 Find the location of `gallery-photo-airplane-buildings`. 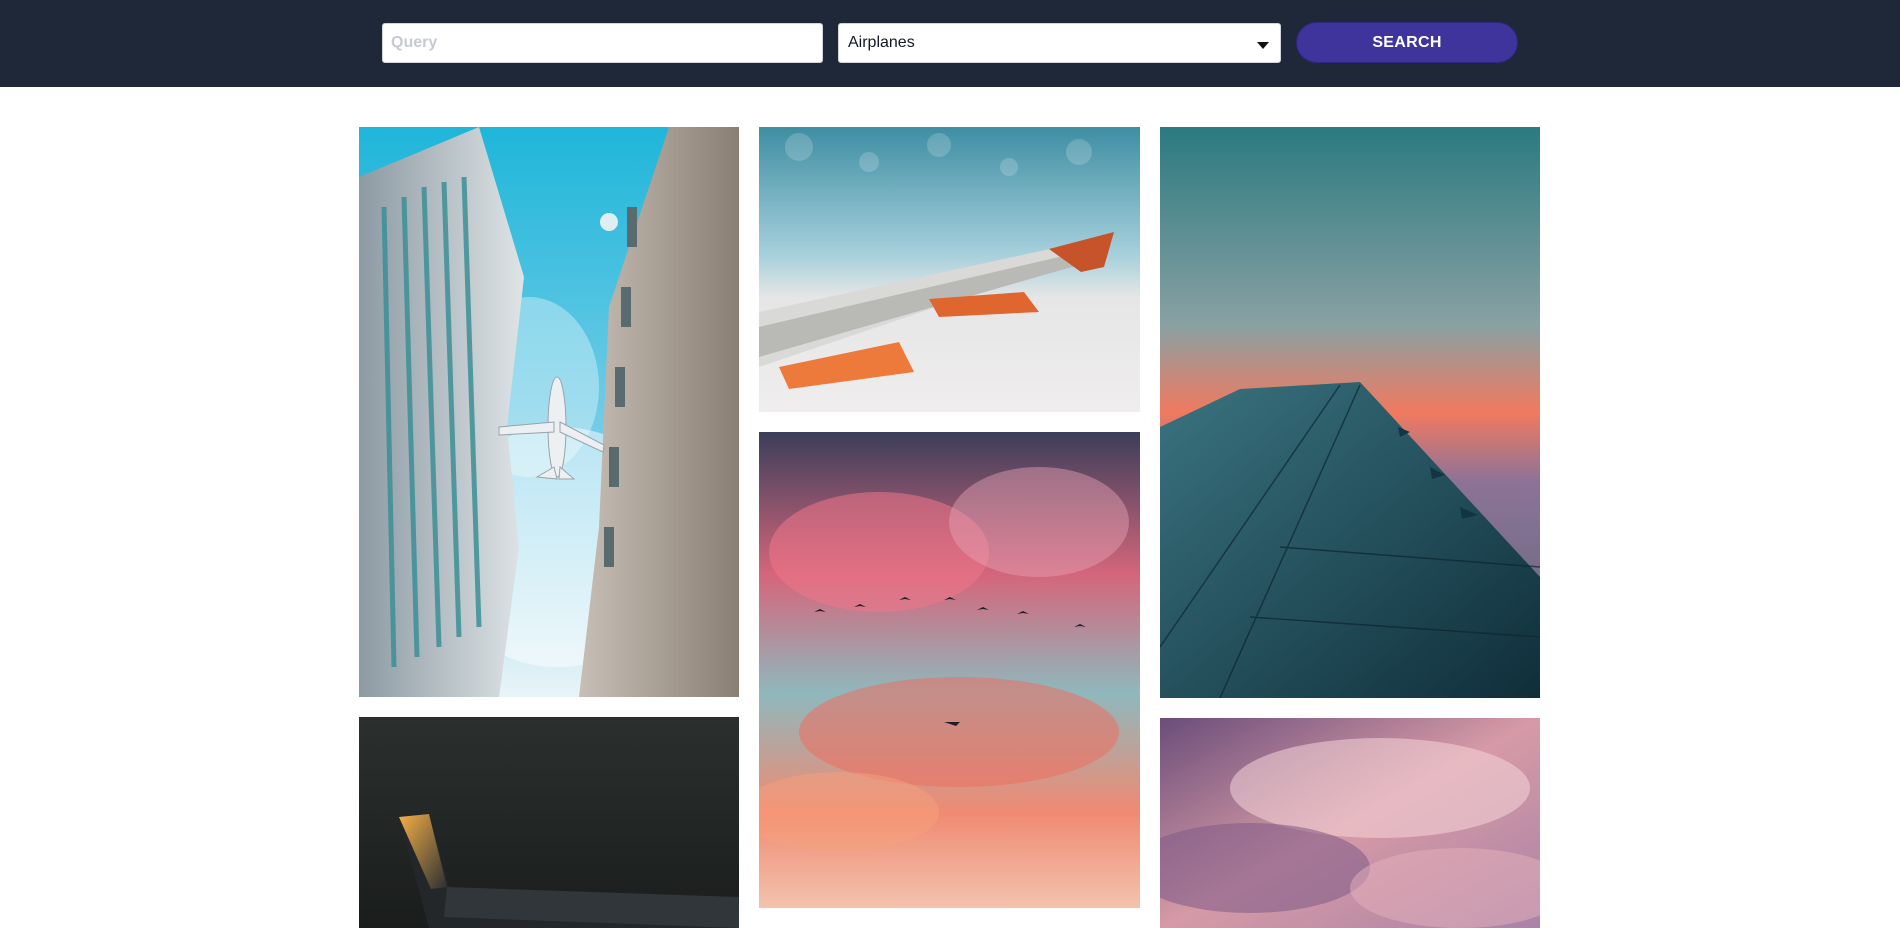

gallery-photo-airplane-buildings is located at coordinates (549, 412).